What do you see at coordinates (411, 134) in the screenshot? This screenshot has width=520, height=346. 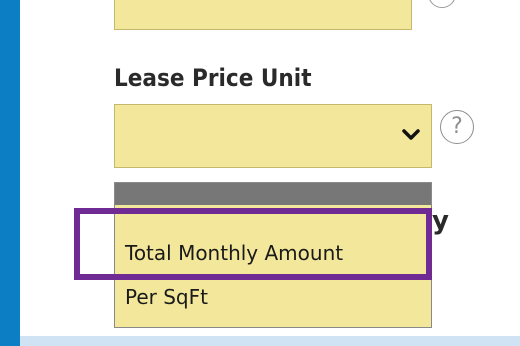 I see `chevron-down-icon` at bounding box center [411, 134].